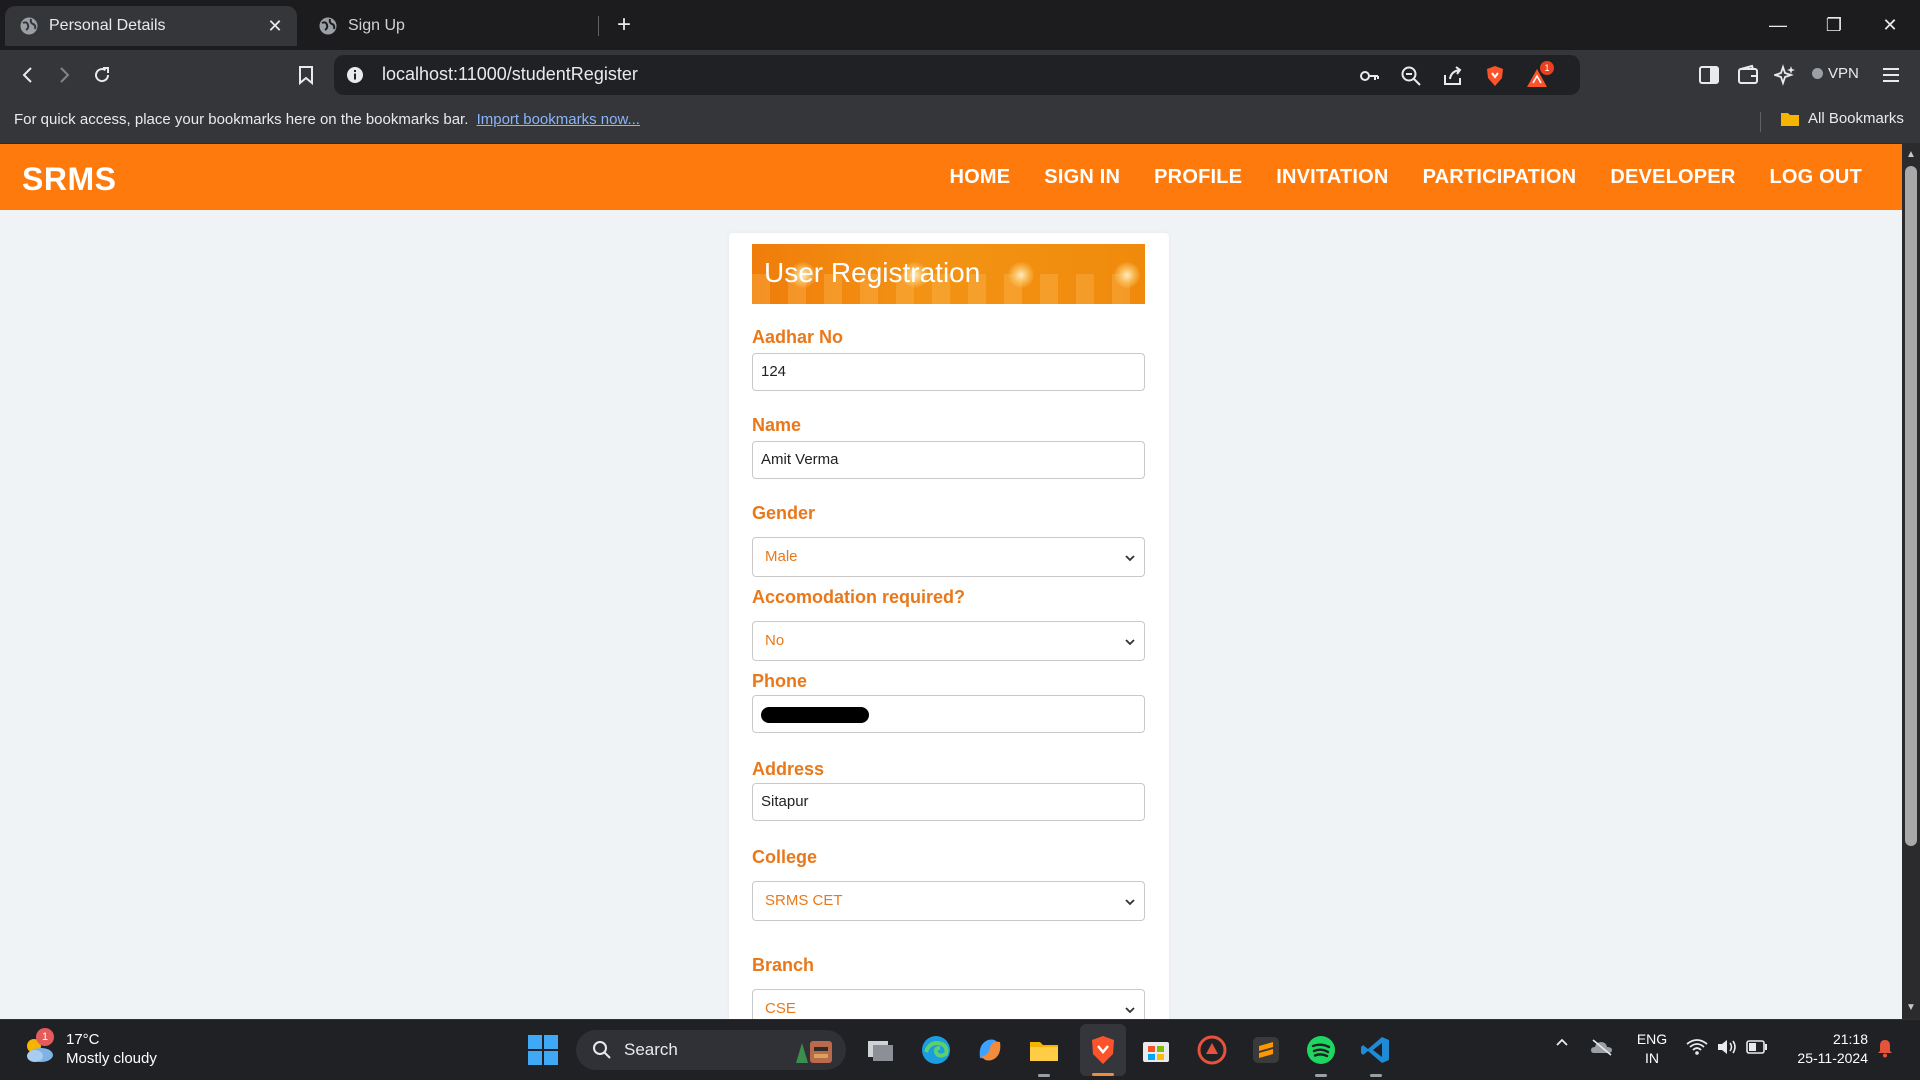 The width and height of the screenshot is (1920, 1080). What do you see at coordinates (1562, 1043) in the screenshot?
I see `show-hidden-icons-button` at bounding box center [1562, 1043].